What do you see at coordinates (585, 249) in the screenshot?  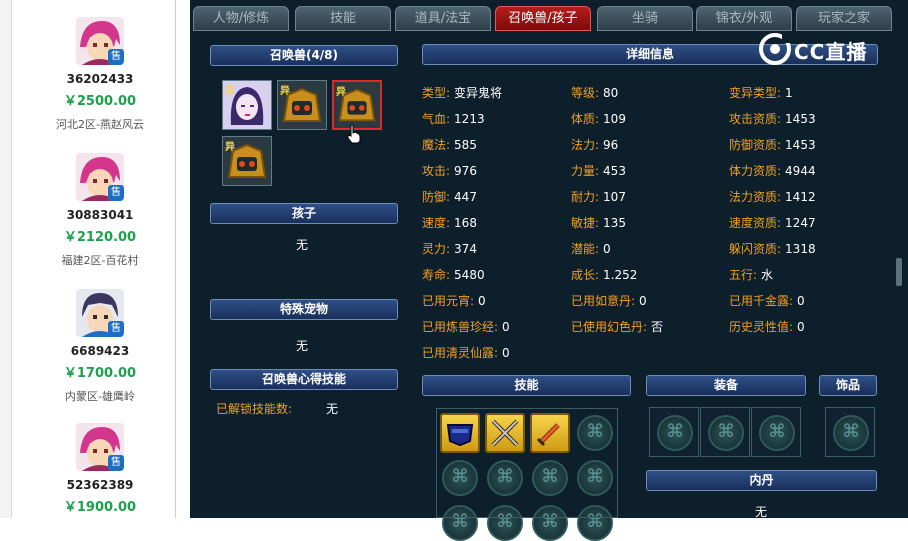 I see `stat-label: 潜能:` at bounding box center [585, 249].